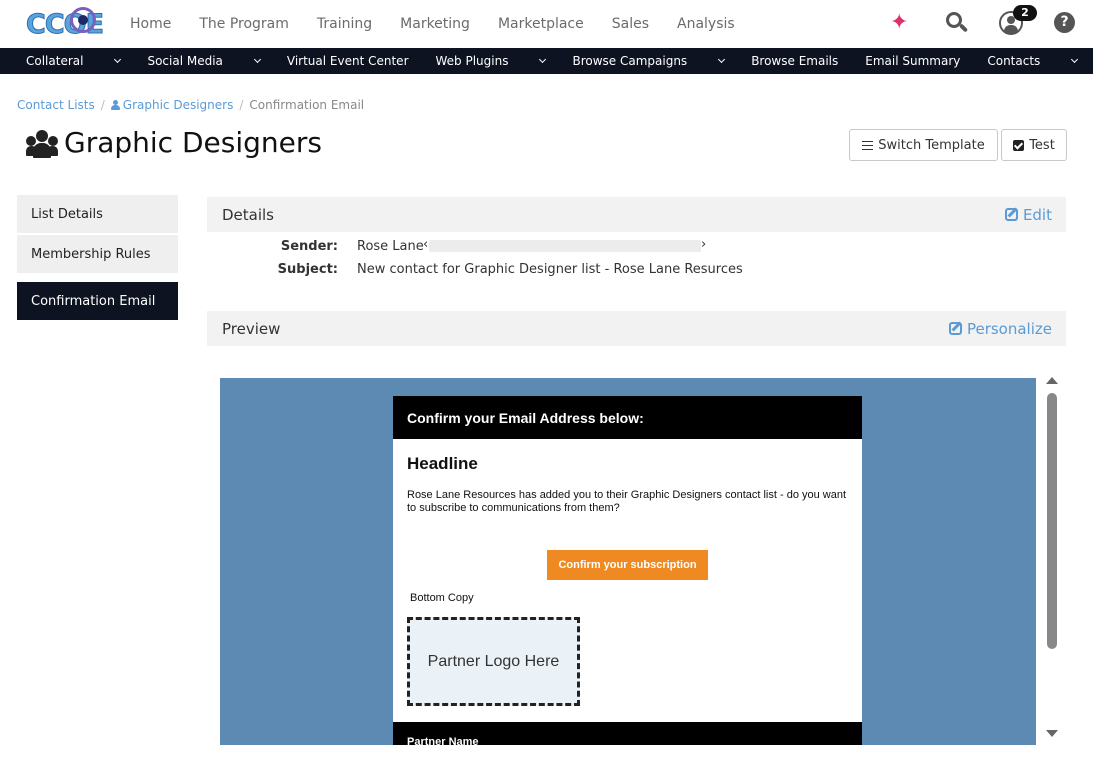 The image size is (1093, 777). Describe the element at coordinates (627, 565) in the screenshot. I see `confirm-subscription-button: Confirm your subscription` at that location.